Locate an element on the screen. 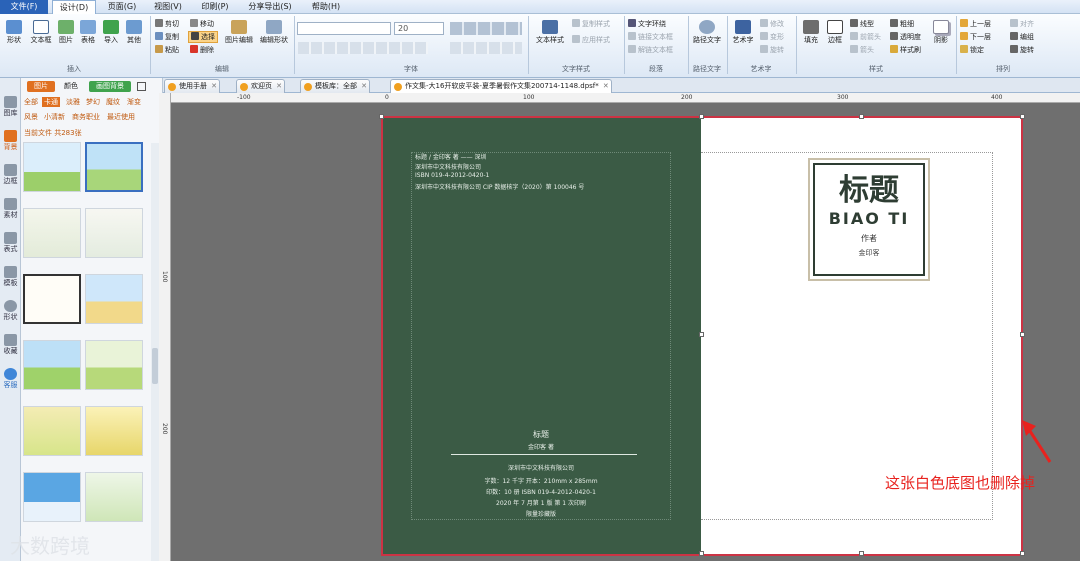  category-pattern: 魔纹 is located at coordinates (113, 102).